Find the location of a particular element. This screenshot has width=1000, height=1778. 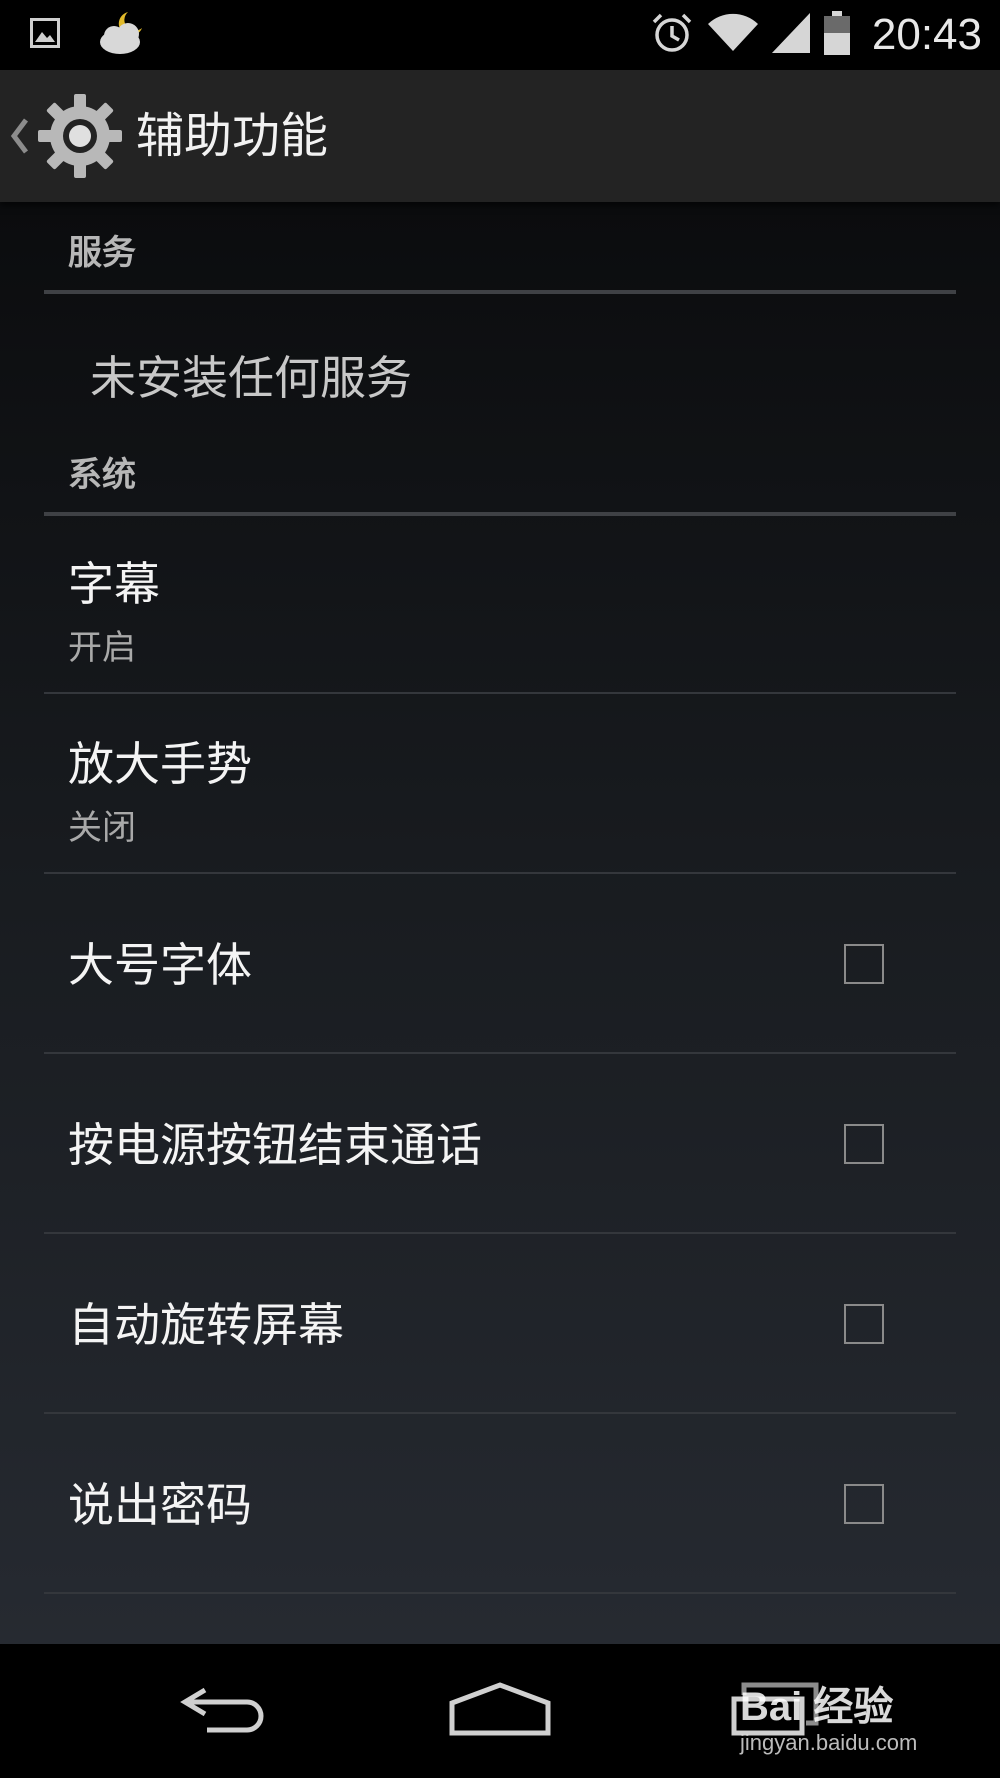

baidu-watermark: Bai 经验 jingyan.baidu.com is located at coordinates (845, 1719).